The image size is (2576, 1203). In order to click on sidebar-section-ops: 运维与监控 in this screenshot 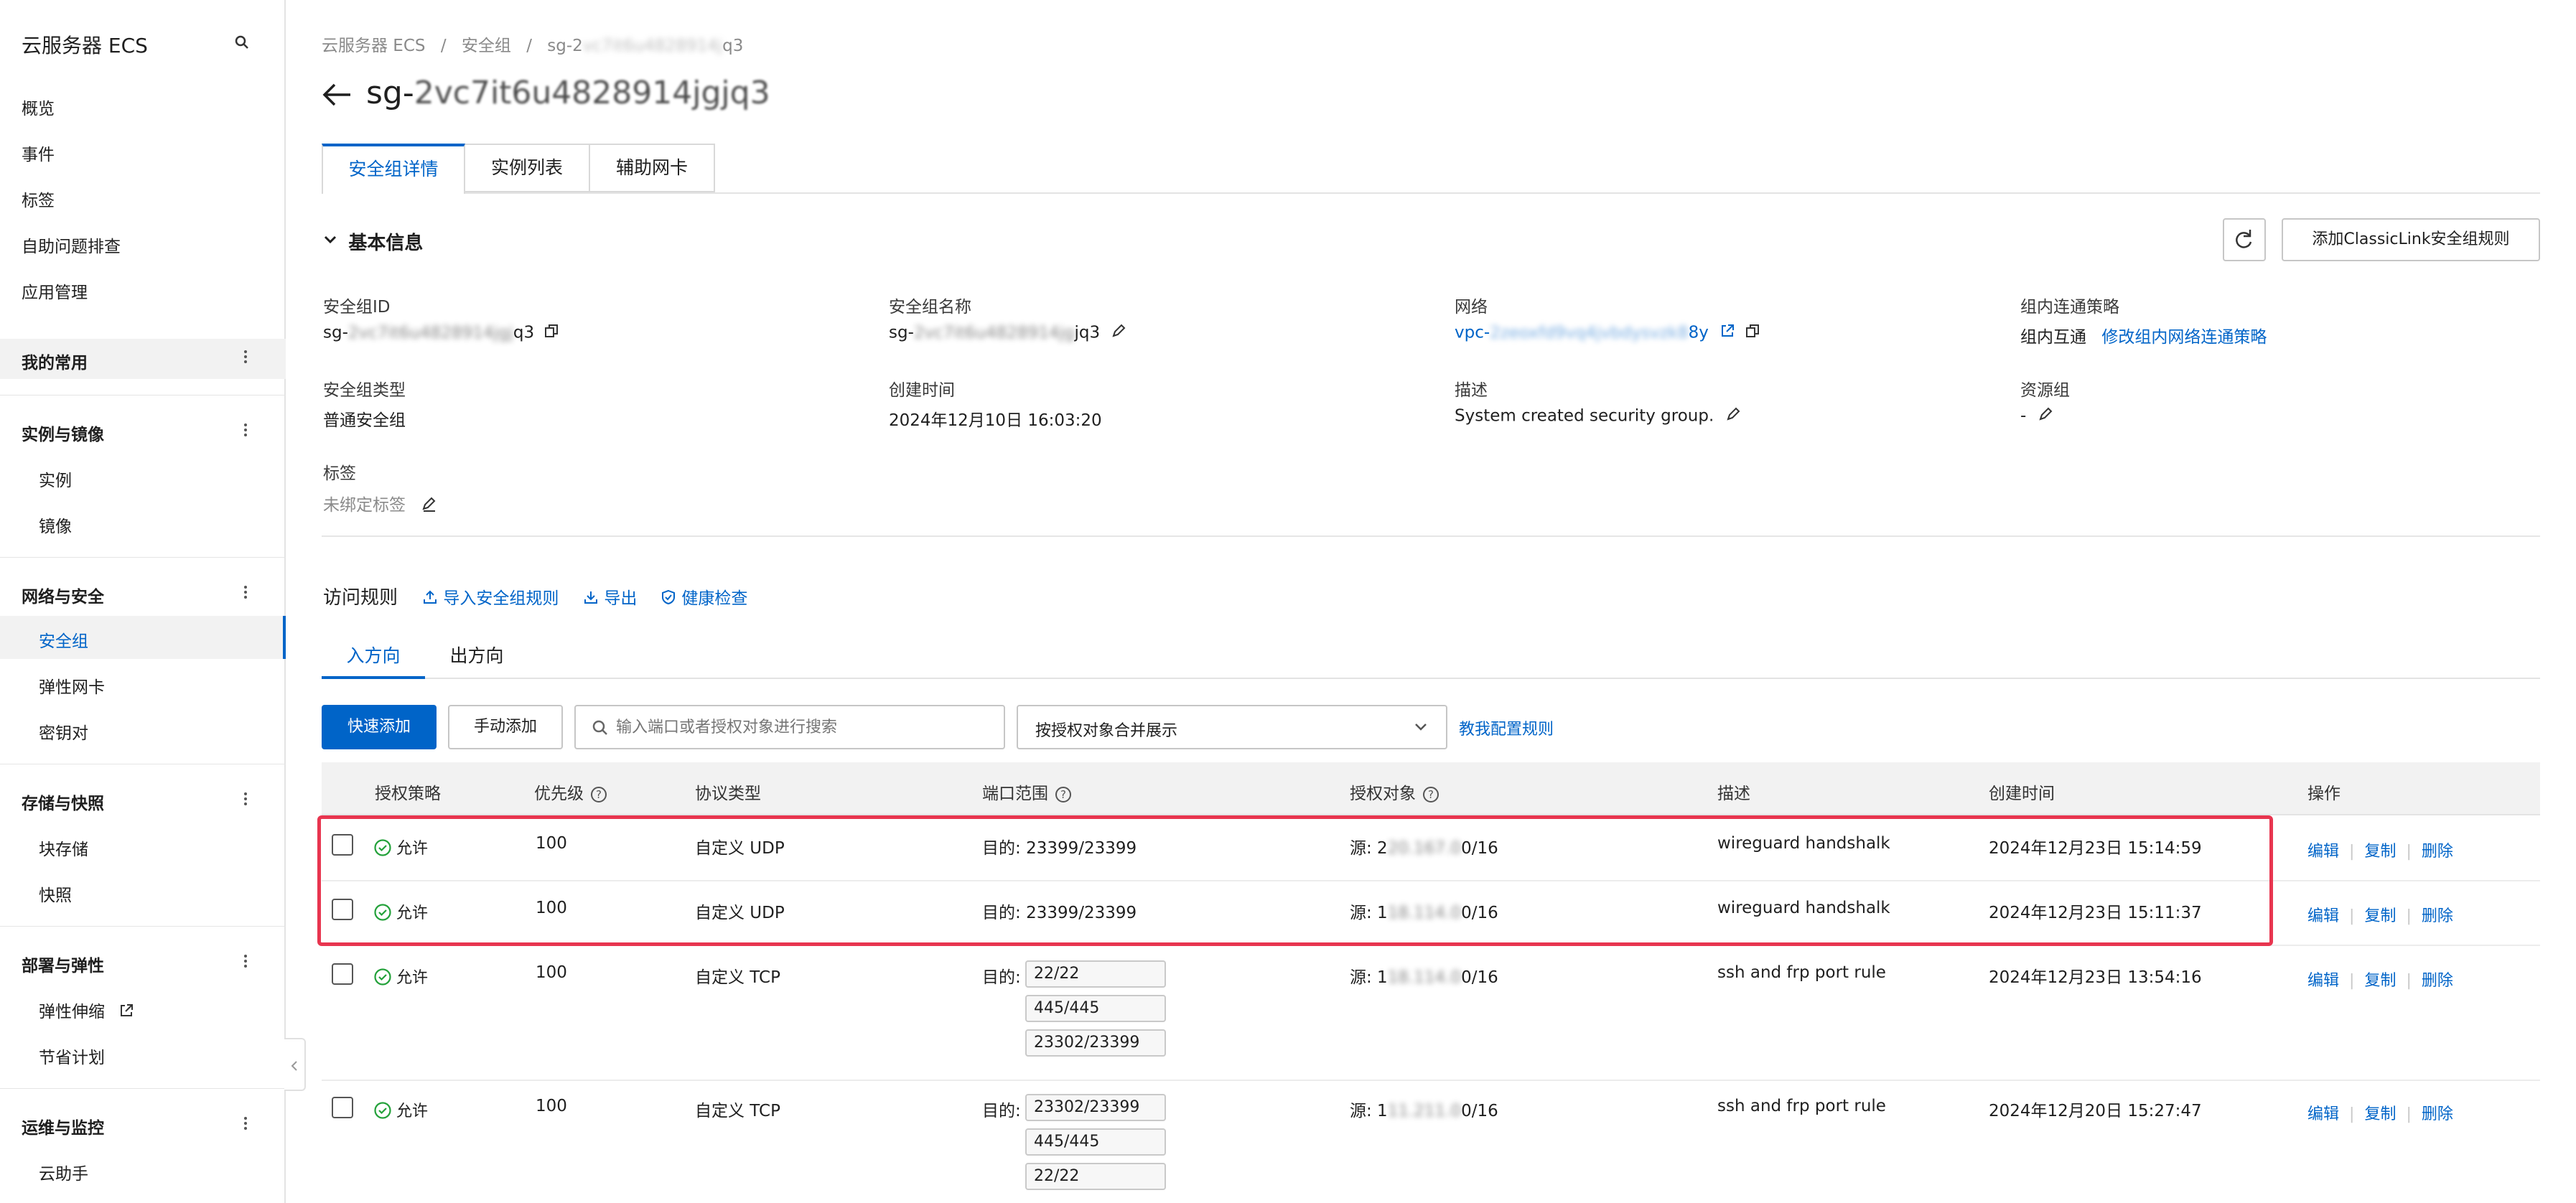, I will do `click(63, 1126)`.